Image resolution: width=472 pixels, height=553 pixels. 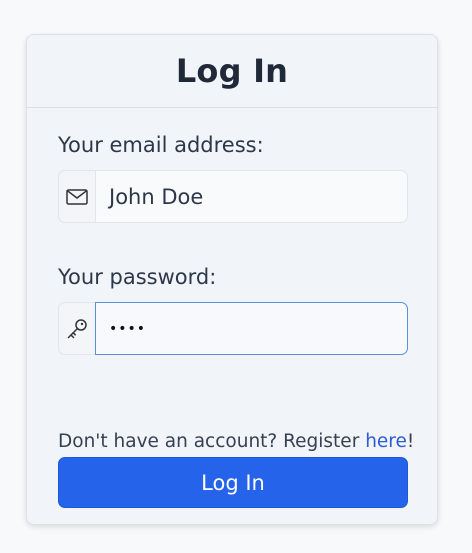 What do you see at coordinates (386, 441) in the screenshot?
I see `register-link: here` at bounding box center [386, 441].